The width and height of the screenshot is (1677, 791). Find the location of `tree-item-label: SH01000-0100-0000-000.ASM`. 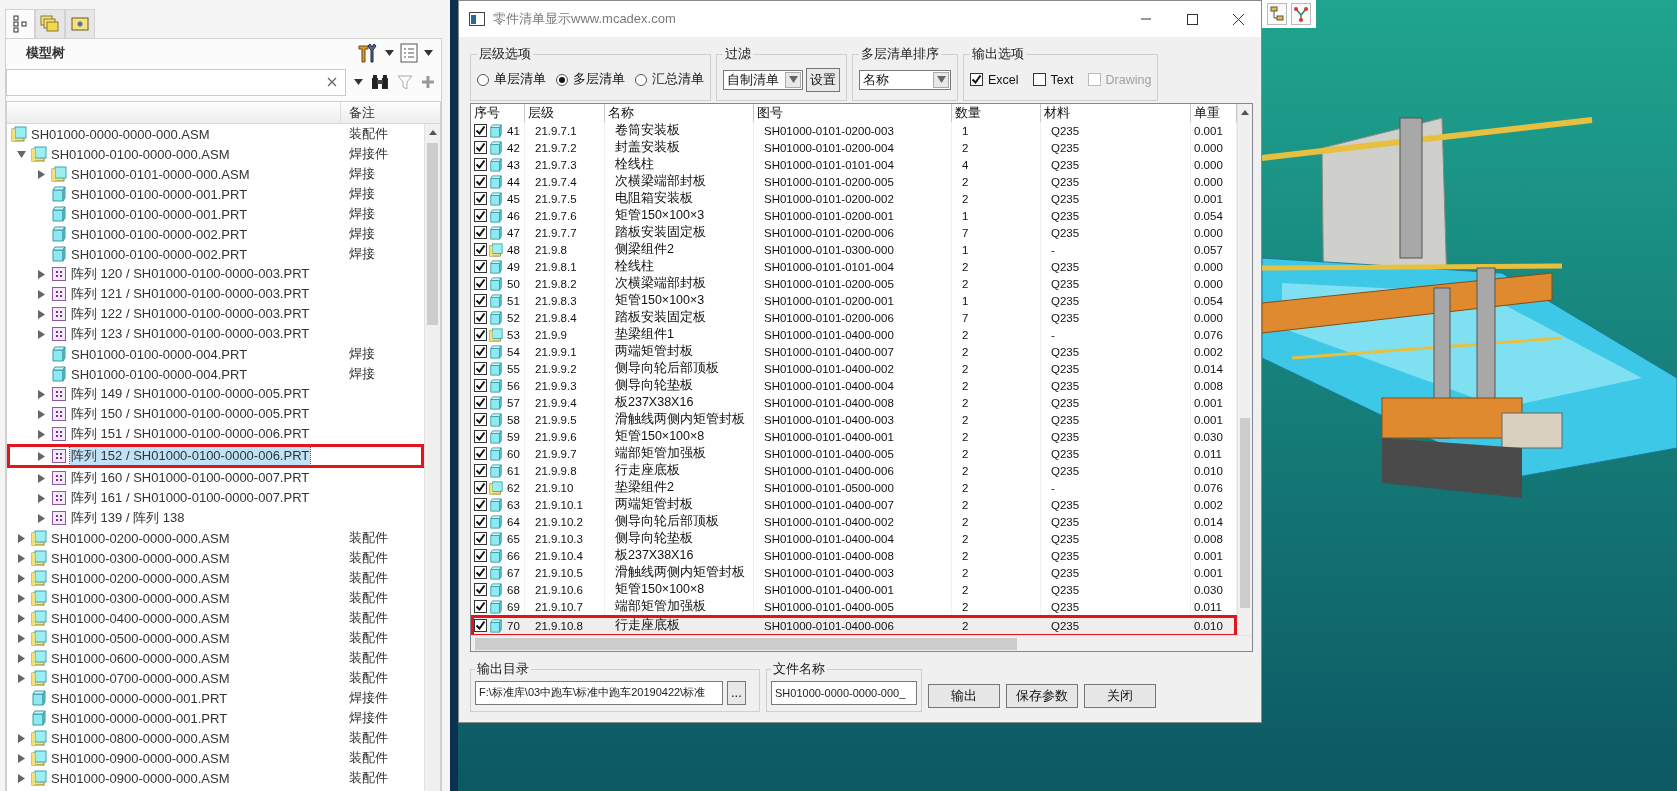

tree-item-label: SH01000-0100-0000-000.ASM is located at coordinates (140, 154).